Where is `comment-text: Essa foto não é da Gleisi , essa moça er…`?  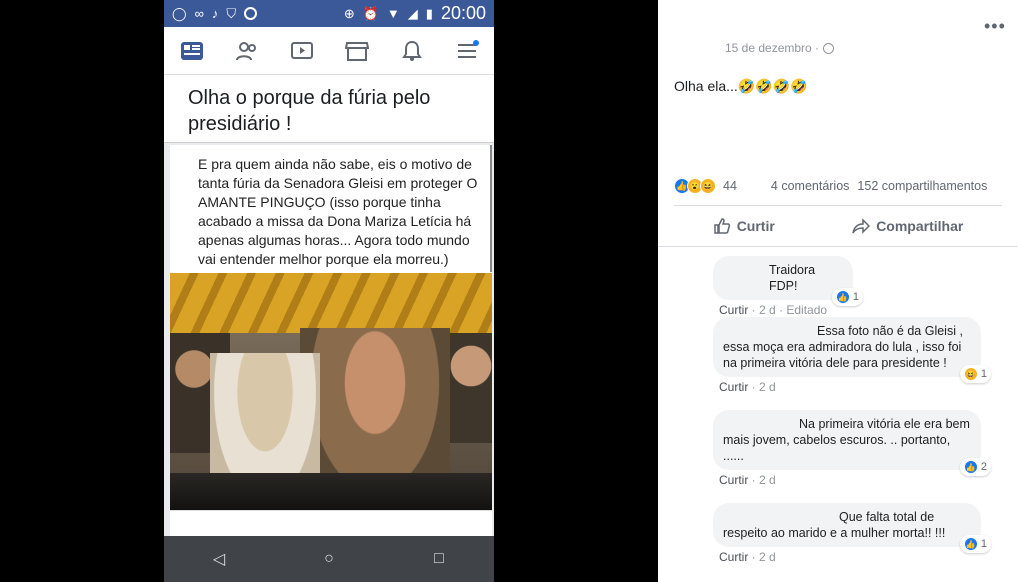
comment-text: Essa foto não é da Gleisi , essa moça er… is located at coordinates (843, 347).